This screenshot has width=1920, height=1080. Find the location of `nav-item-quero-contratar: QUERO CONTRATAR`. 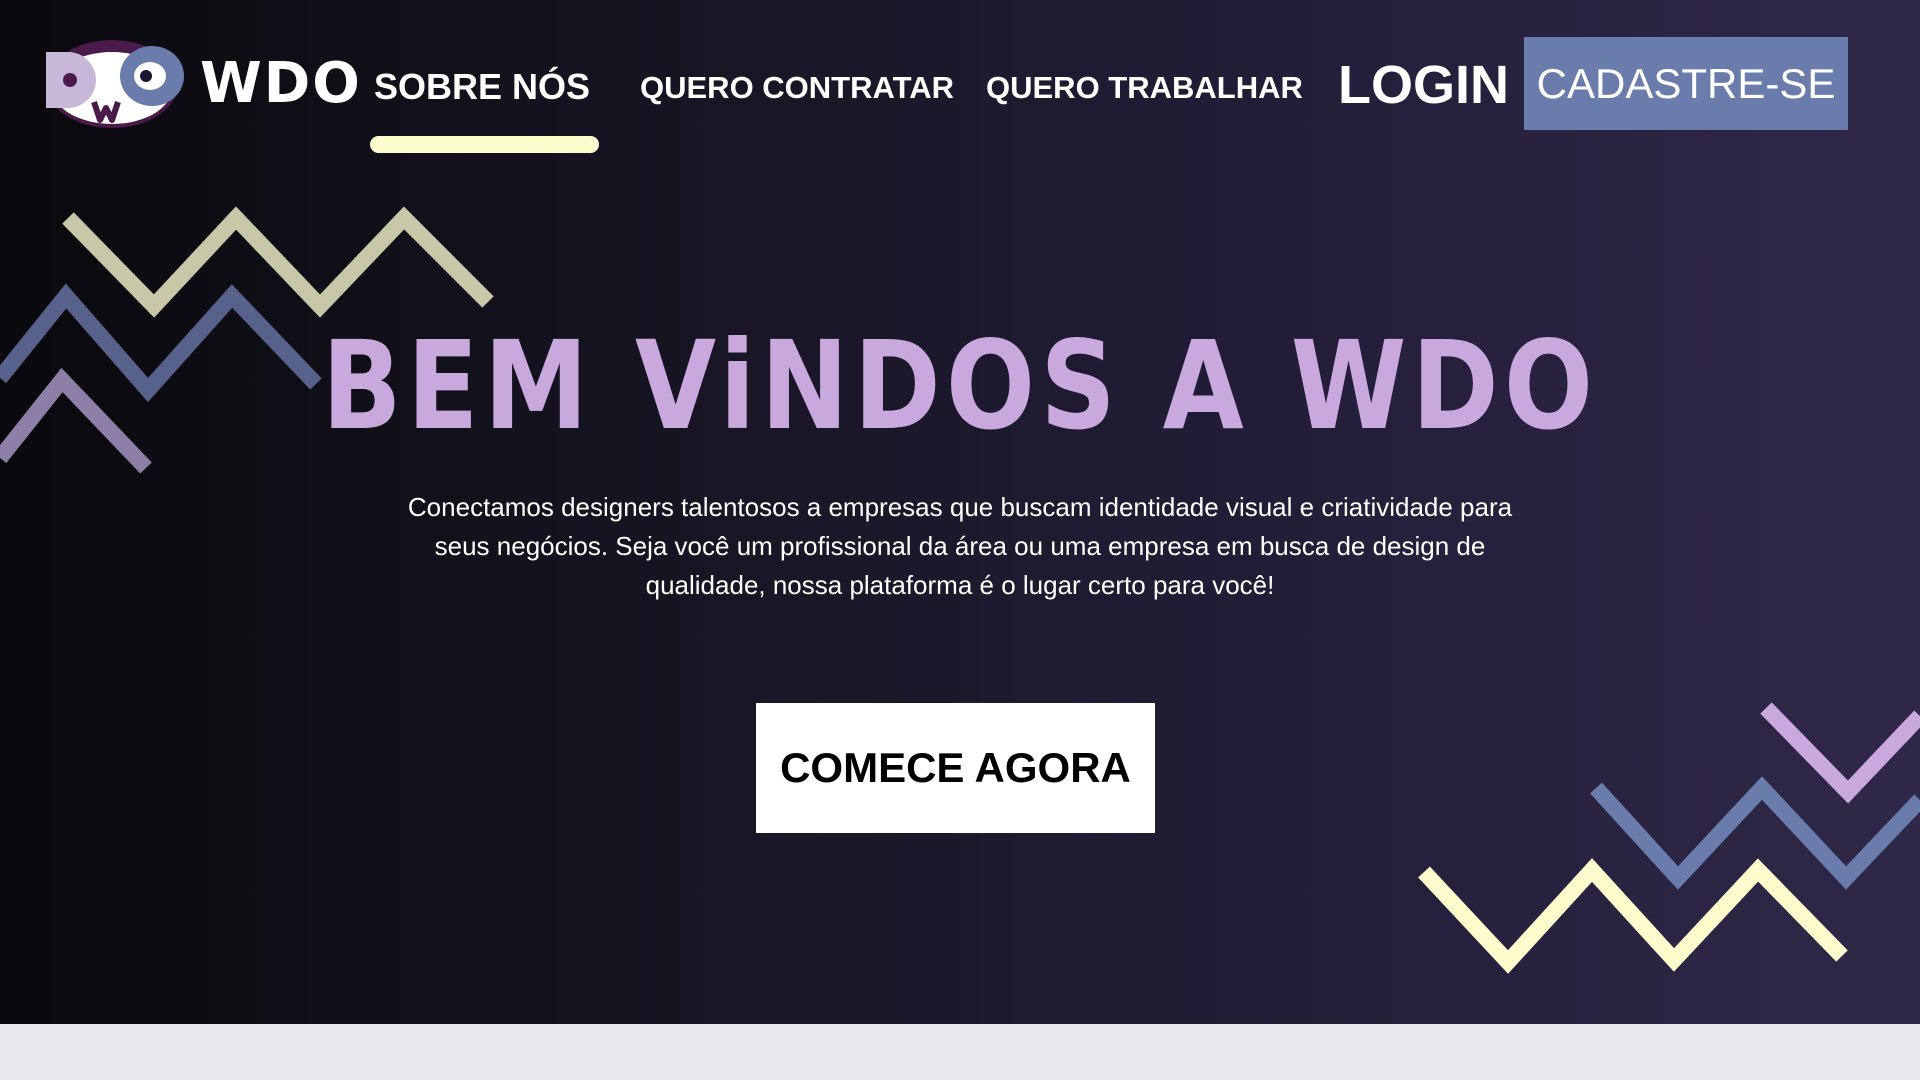

nav-item-quero-contratar: QUERO CONTRATAR is located at coordinates (797, 88).